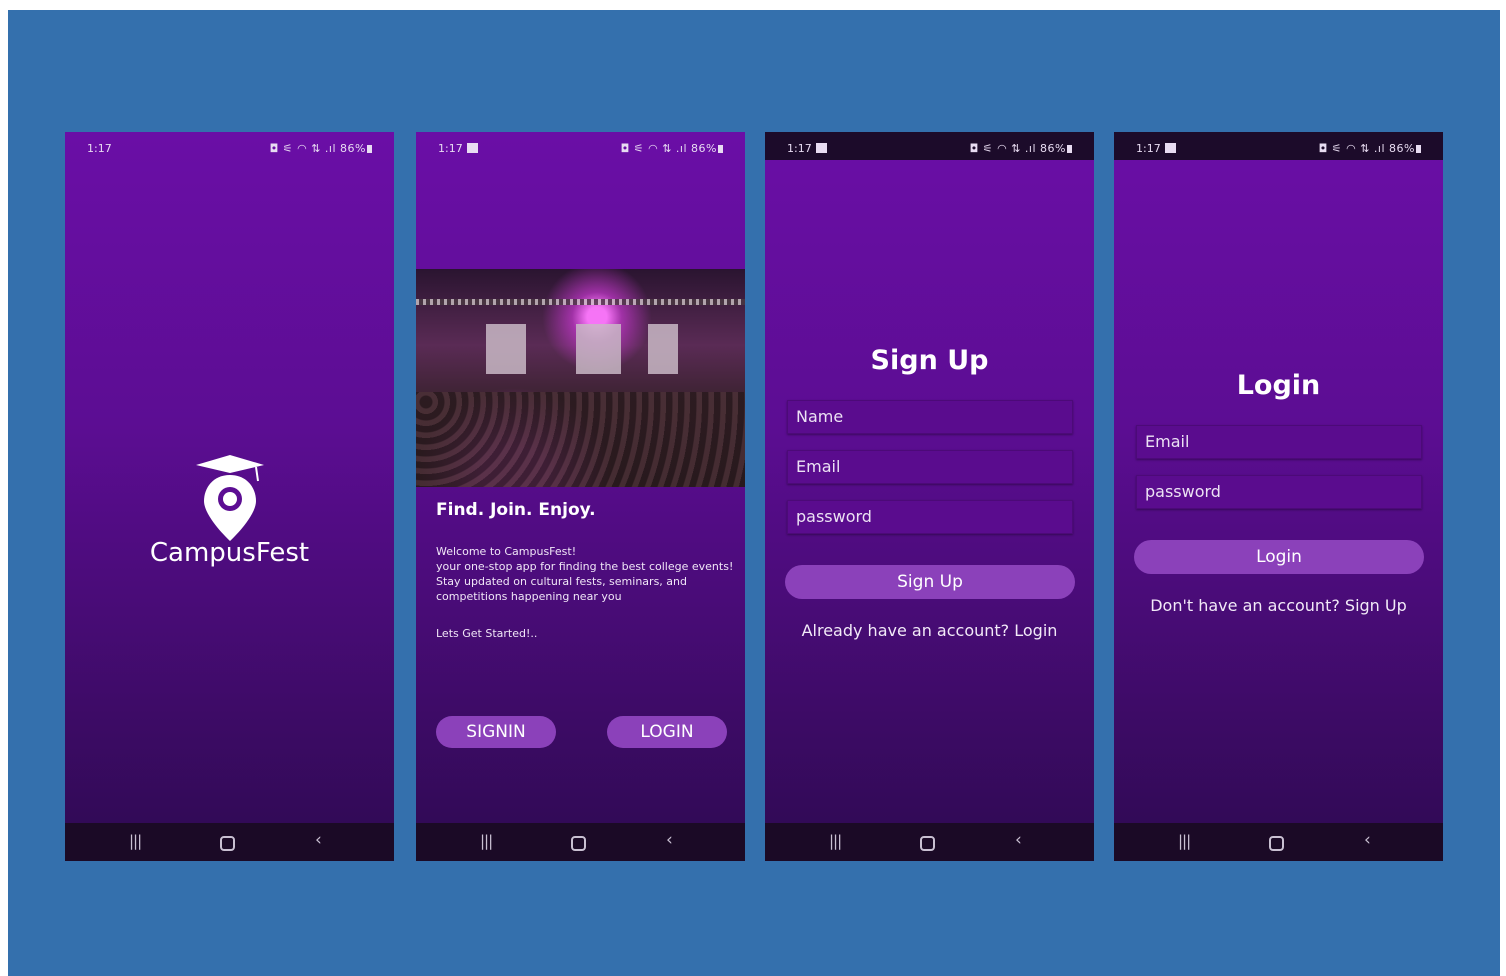 Image resolution: width=1506 pixels, height=976 pixels. What do you see at coordinates (930, 417) in the screenshot?
I see `name-field: Name` at bounding box center [930, 417].